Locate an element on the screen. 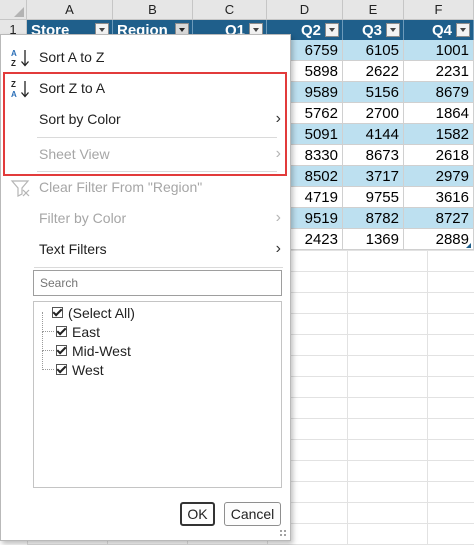 Image resolution: width=474 pixels, height=545 pixels. clear-filter-icon is located at coordinates (20, 188).